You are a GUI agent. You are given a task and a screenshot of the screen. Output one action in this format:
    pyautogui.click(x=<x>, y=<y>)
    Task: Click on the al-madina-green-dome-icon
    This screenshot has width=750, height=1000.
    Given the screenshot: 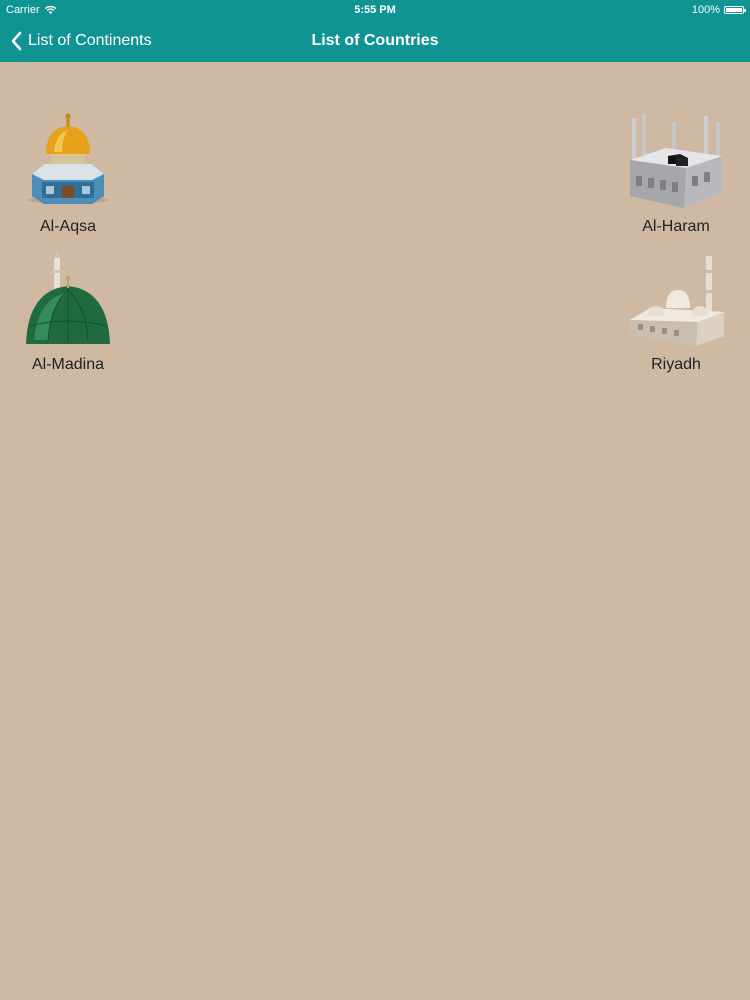 What is the action you would take?
    pyautogui.click(x=68, y=297)
    